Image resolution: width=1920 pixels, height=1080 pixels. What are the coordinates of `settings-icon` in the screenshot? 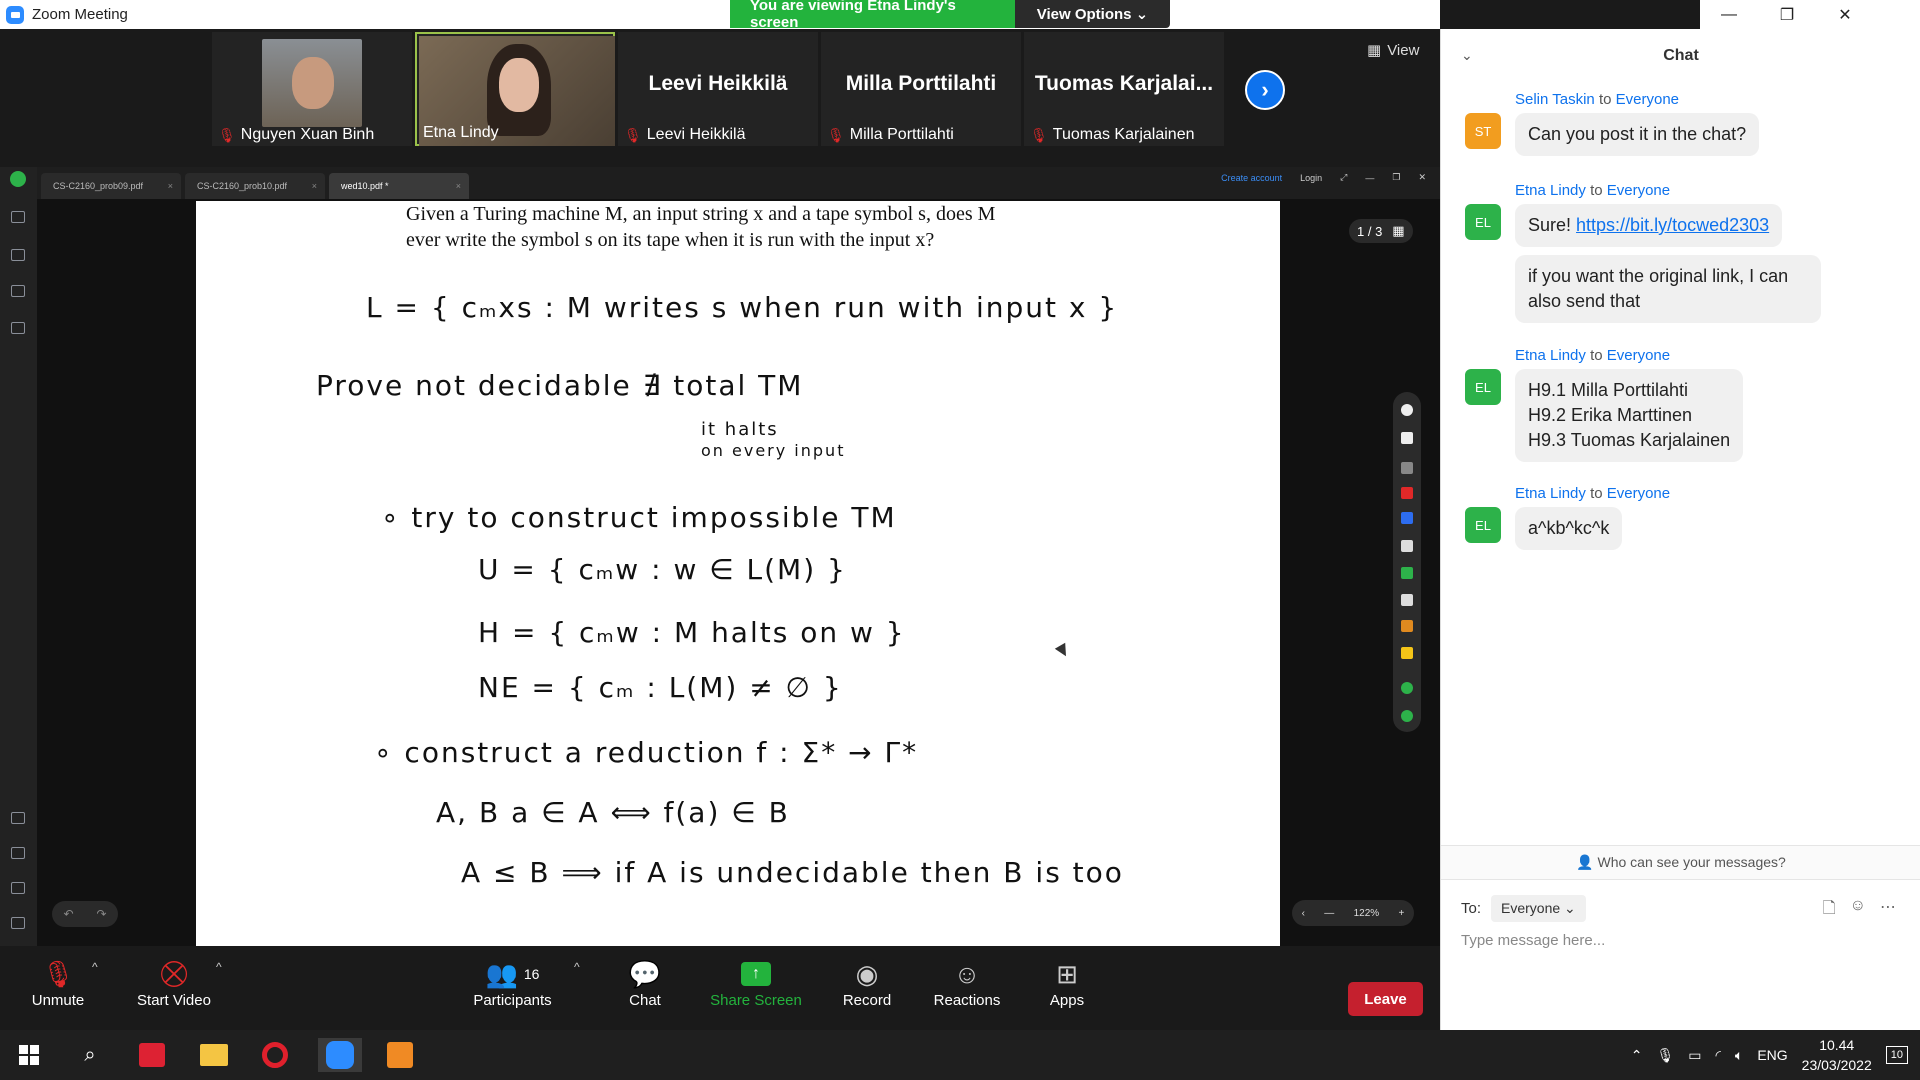 It's located at (18, 923).